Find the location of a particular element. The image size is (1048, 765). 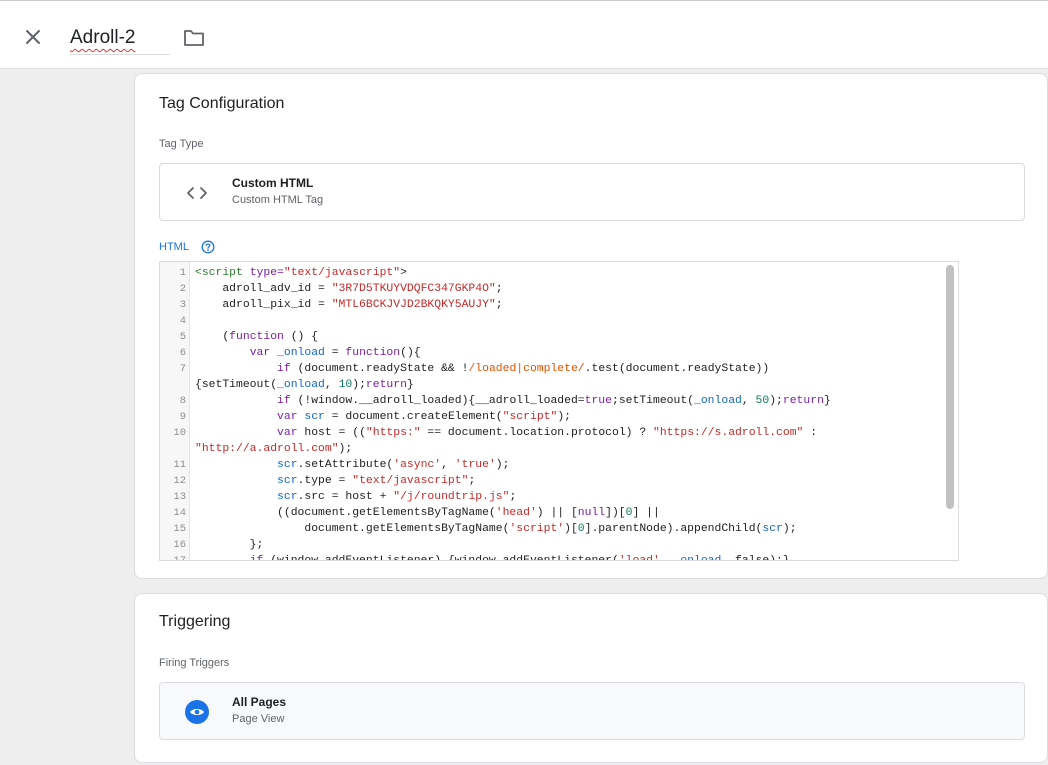

tag-type-label: Tag Type is located at coordinates (181, 144).